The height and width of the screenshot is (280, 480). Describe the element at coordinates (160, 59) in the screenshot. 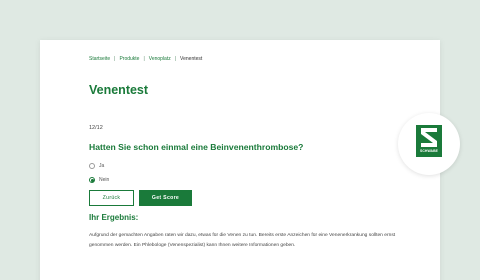

I see `breadcrumb-link-venoplatz: Venoplatz` at that location.